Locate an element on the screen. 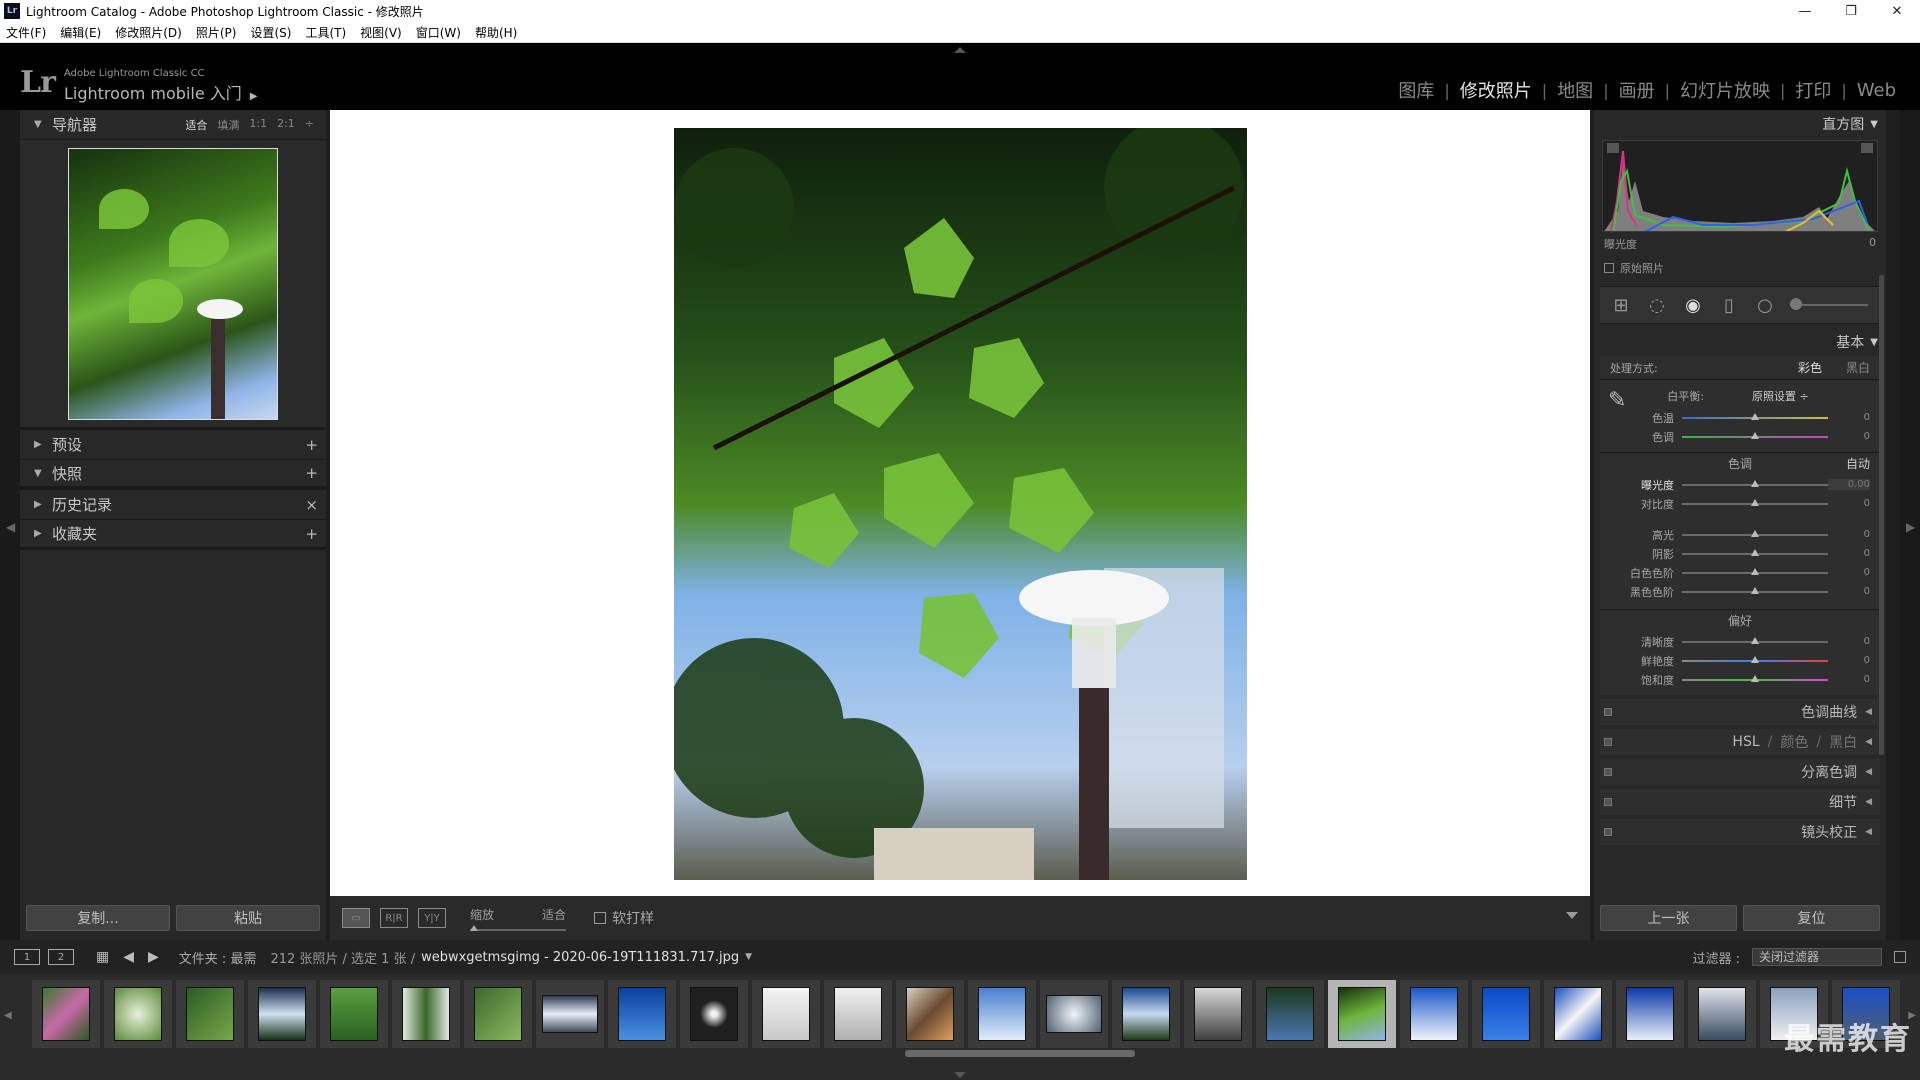 This screenshot has height=1080, width=1920. grid-view-icon: ▦ is located at coordinates (102, 957).